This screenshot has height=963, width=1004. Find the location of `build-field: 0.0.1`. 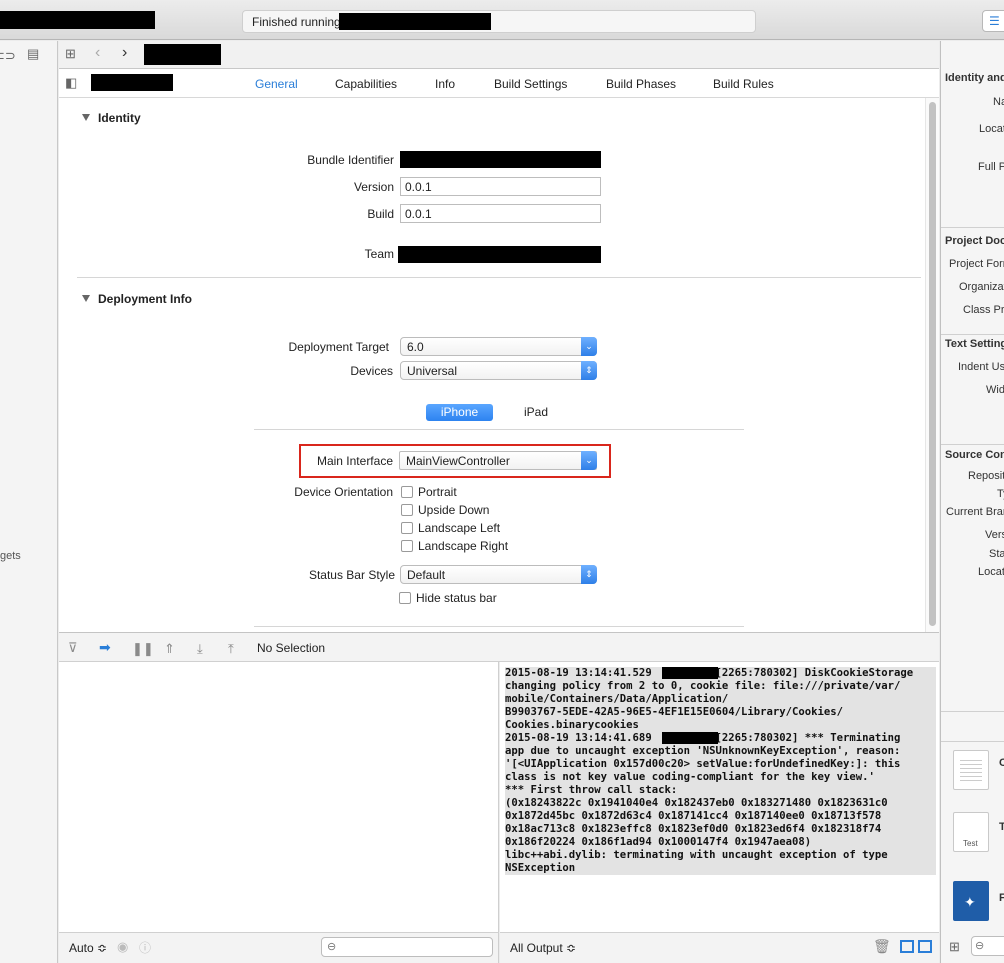

build-field: 0.0.1 is located at coordinates (500, 213).